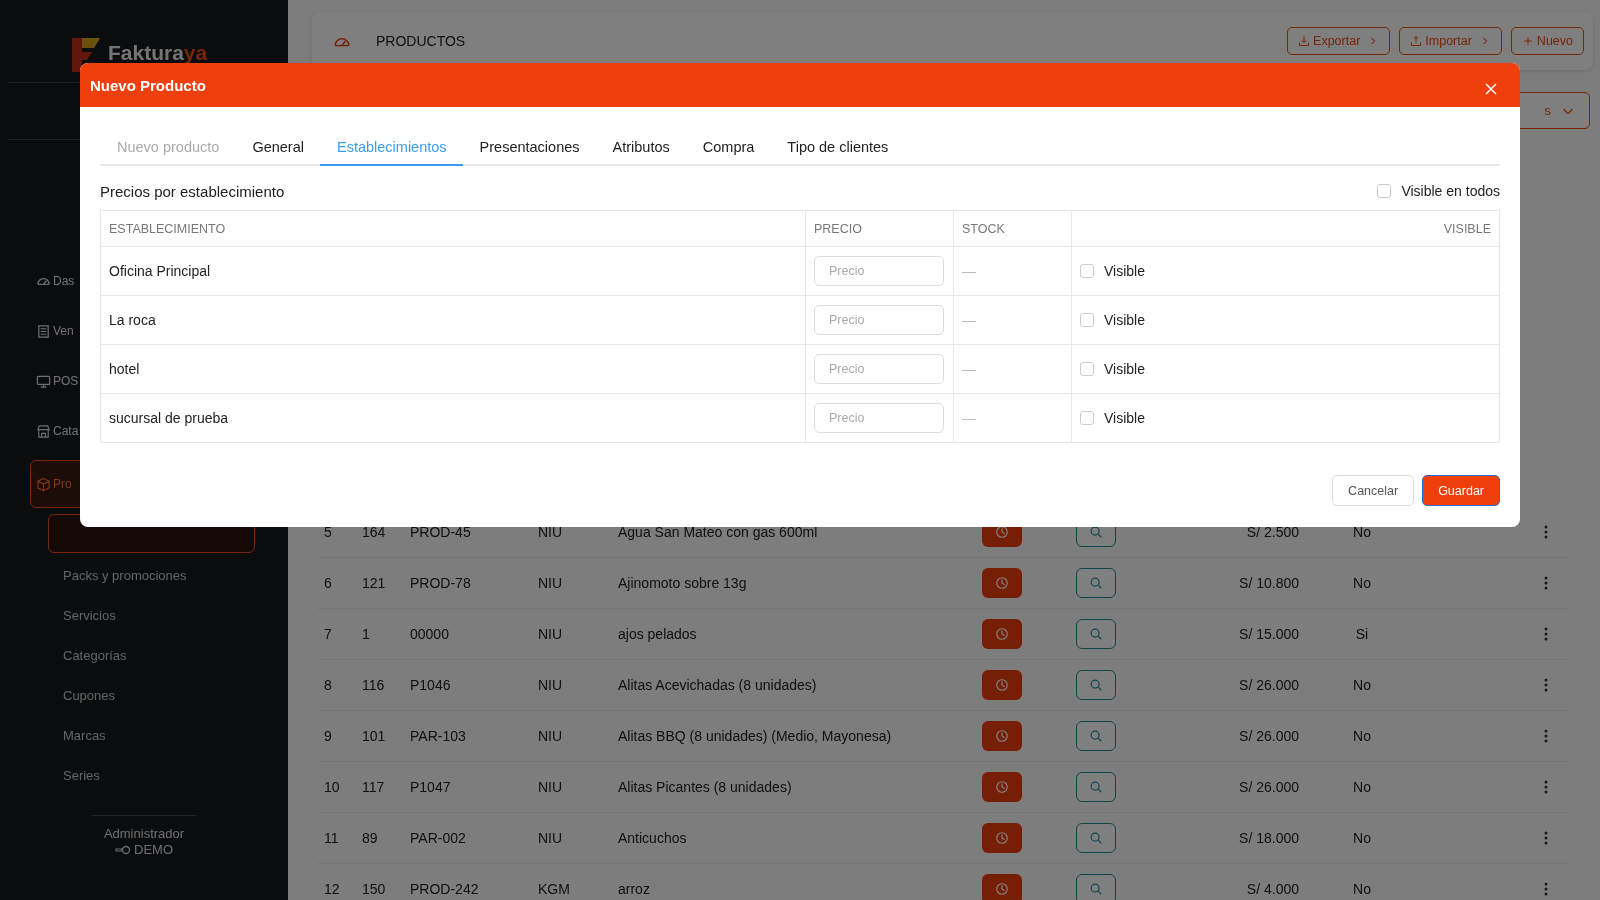 The width and height of the screenshot is (1600, 900). I want to click on table-cell-text: Alitas Picantes (8 unidades), so click(705, 787).